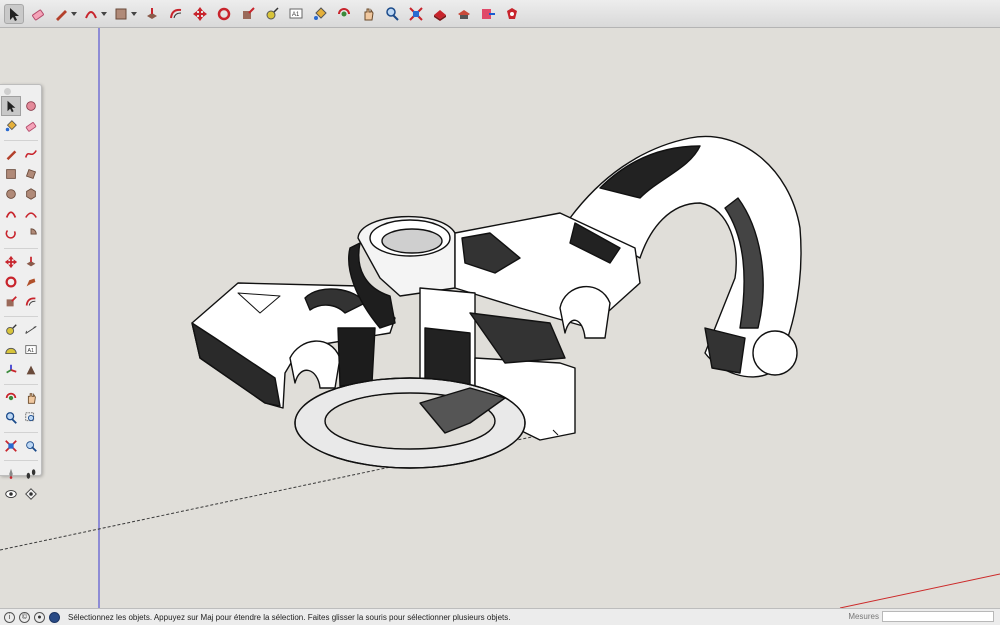  I want to click on palette-position-camera-button, so click(11, 474).